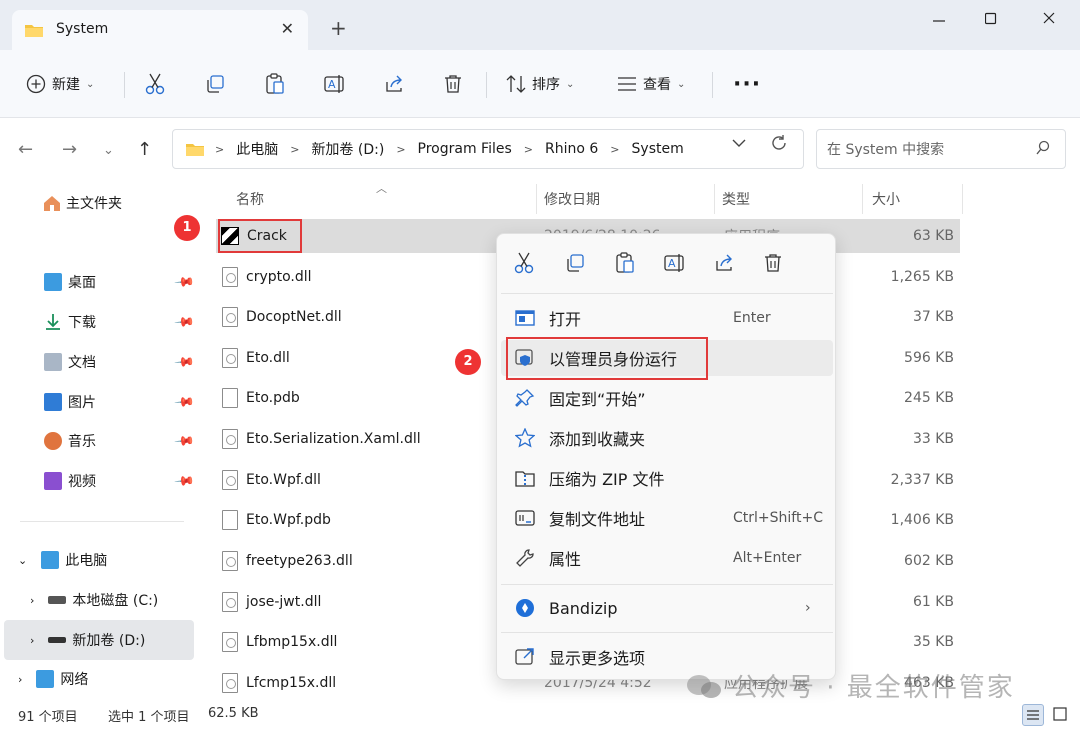 The width and height of the screenshot is (1080, 730). Describe the element at coordinates (922, 277) in the screenshot. I see `file-size: 1,265 KB` at that location.